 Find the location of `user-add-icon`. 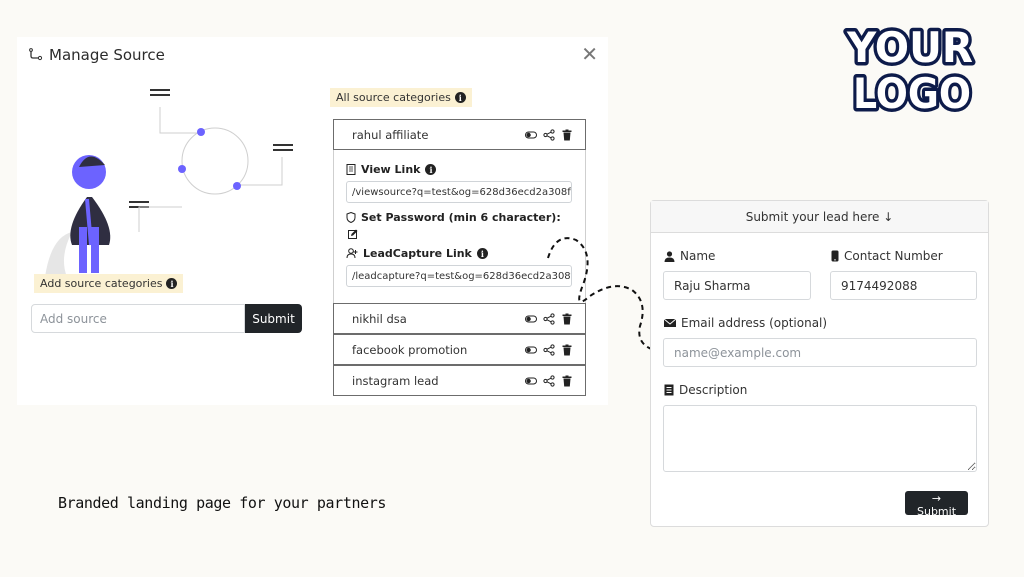

user-add-icon is located at coordinates (352, 253).